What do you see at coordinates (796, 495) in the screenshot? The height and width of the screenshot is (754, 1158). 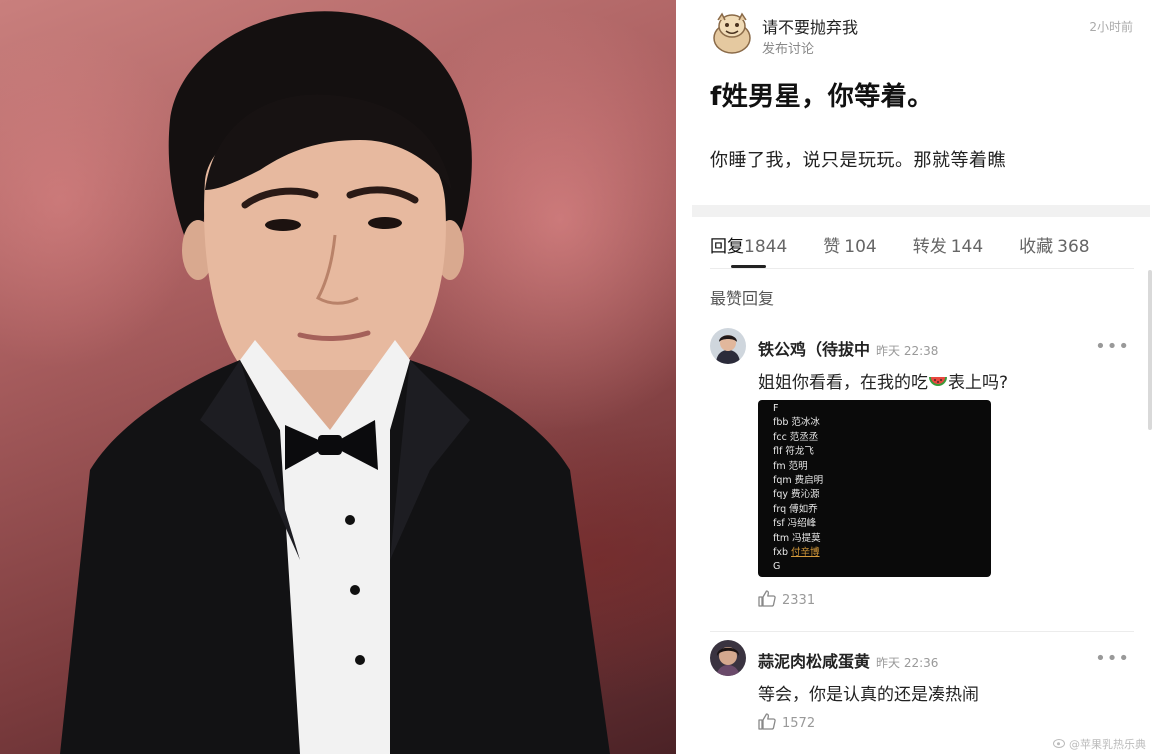 I see `list-line: fqy 费沁源` at bounding box center [796, 495].